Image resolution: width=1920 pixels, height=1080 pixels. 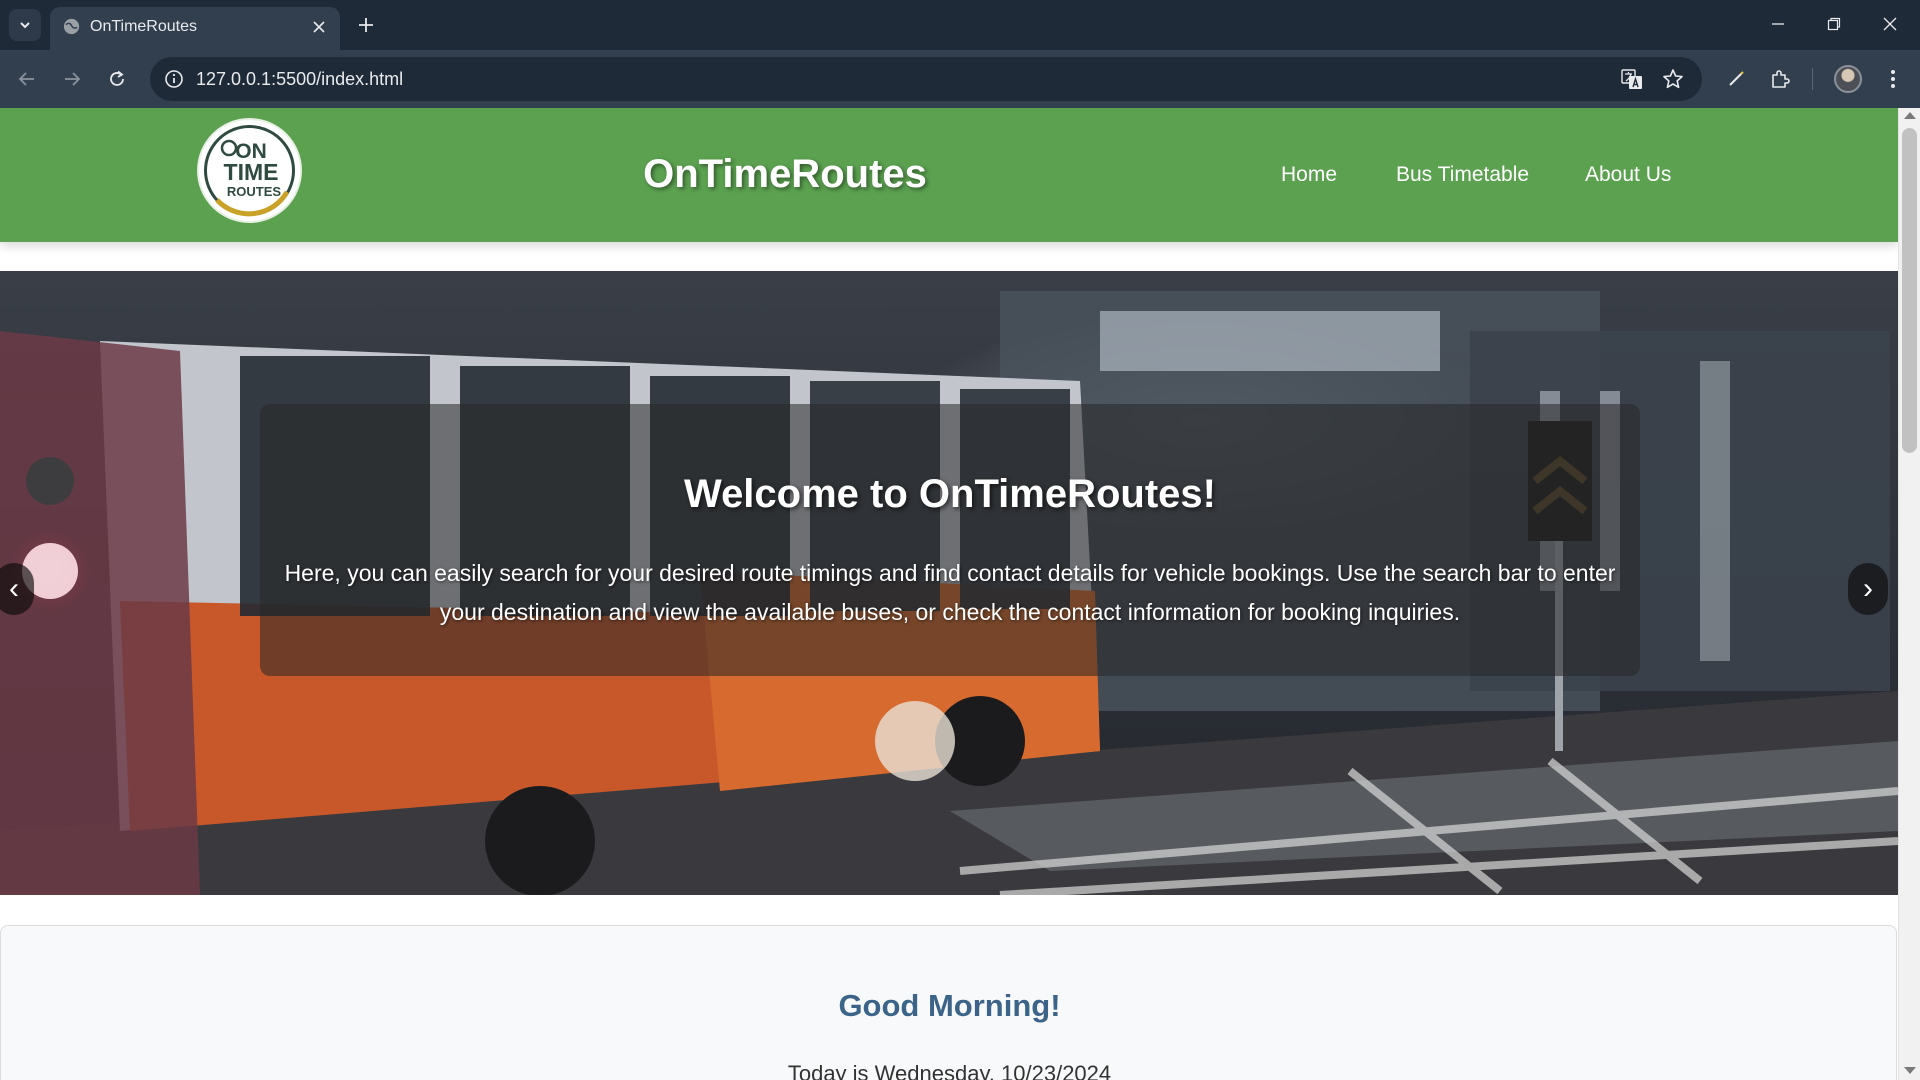 What do you see at coordinates (949, 1070) in the screenshot?
I see `greeting-date: Today is Wednesday, 10/23/2024` at bounding box center [949, 1070].